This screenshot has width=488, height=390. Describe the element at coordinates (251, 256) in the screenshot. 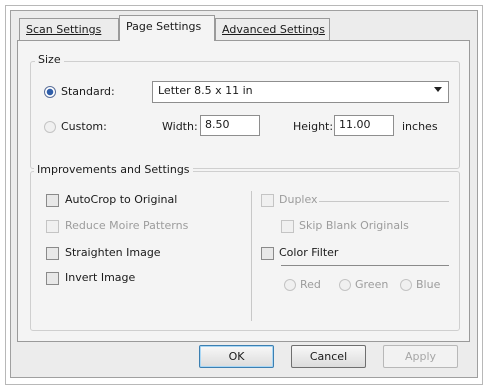

I see `vertical-divider` at that location.